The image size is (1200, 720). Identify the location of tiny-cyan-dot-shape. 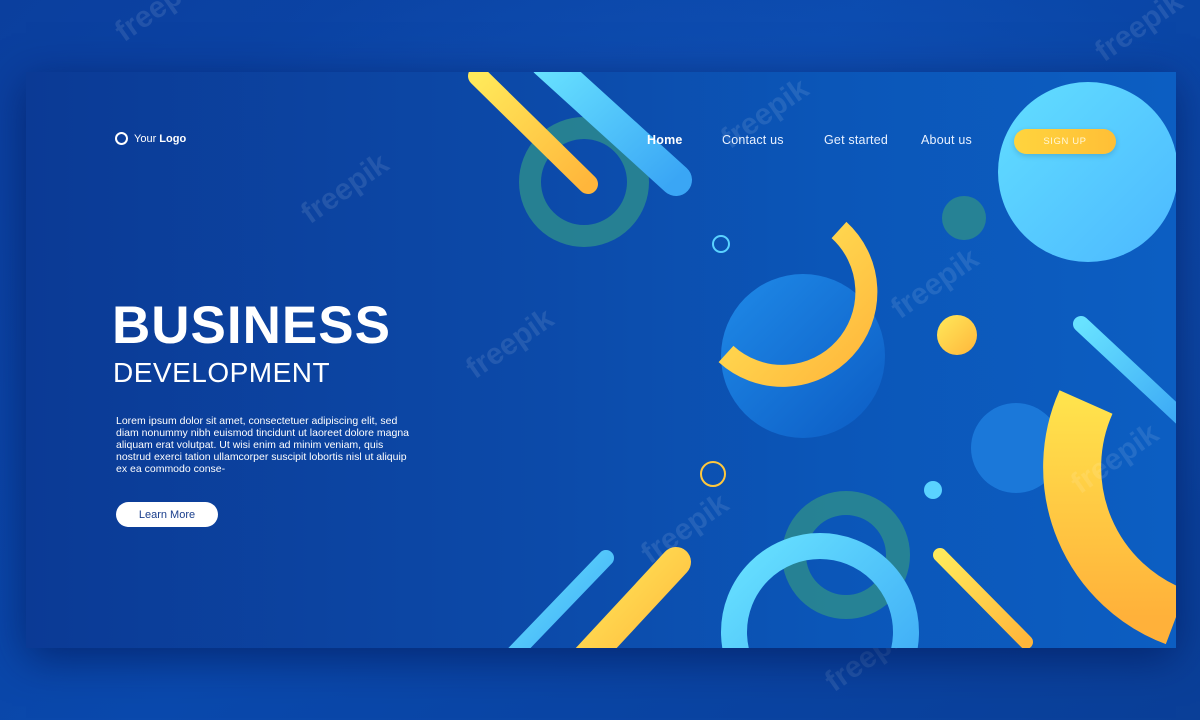
(933, 490).